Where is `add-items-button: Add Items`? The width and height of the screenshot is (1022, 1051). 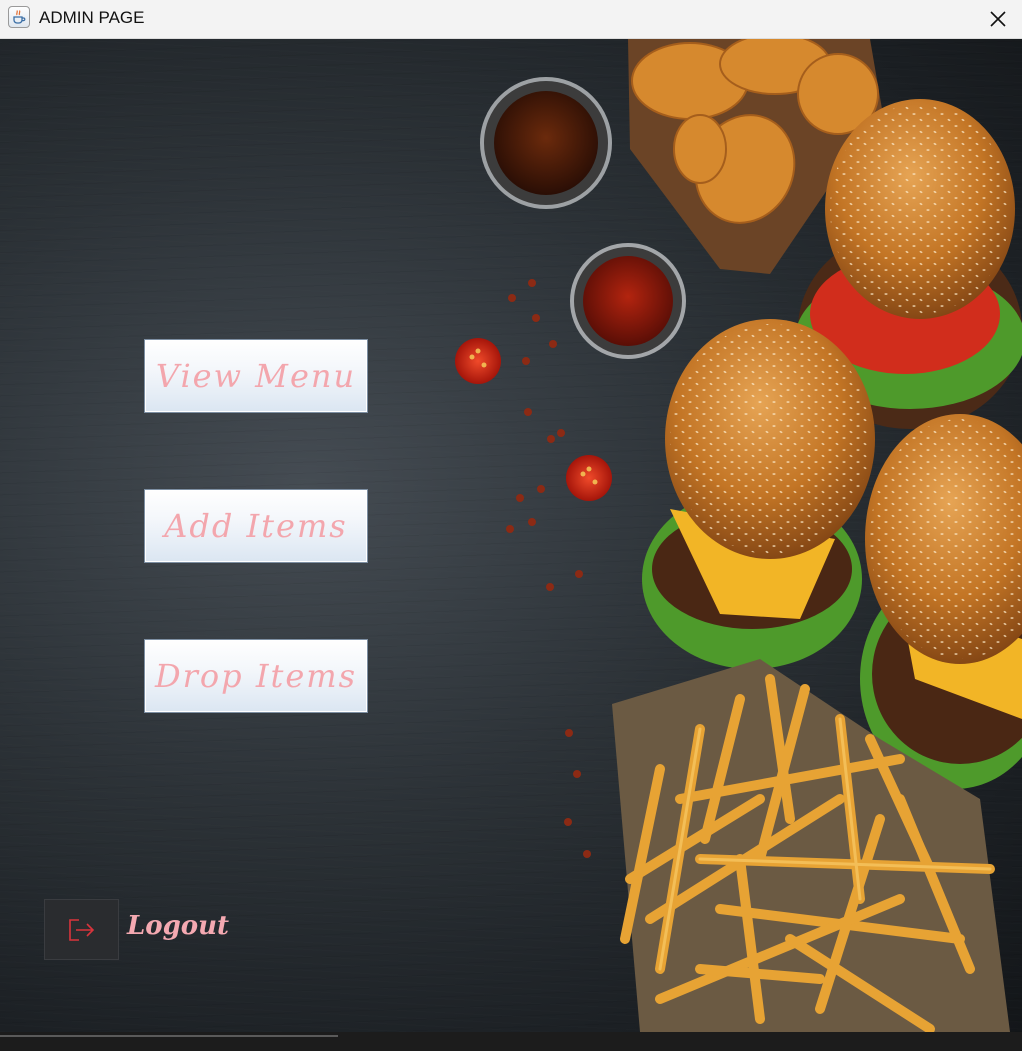
add-items-button: Add Items is located at coordinates (256, 526).